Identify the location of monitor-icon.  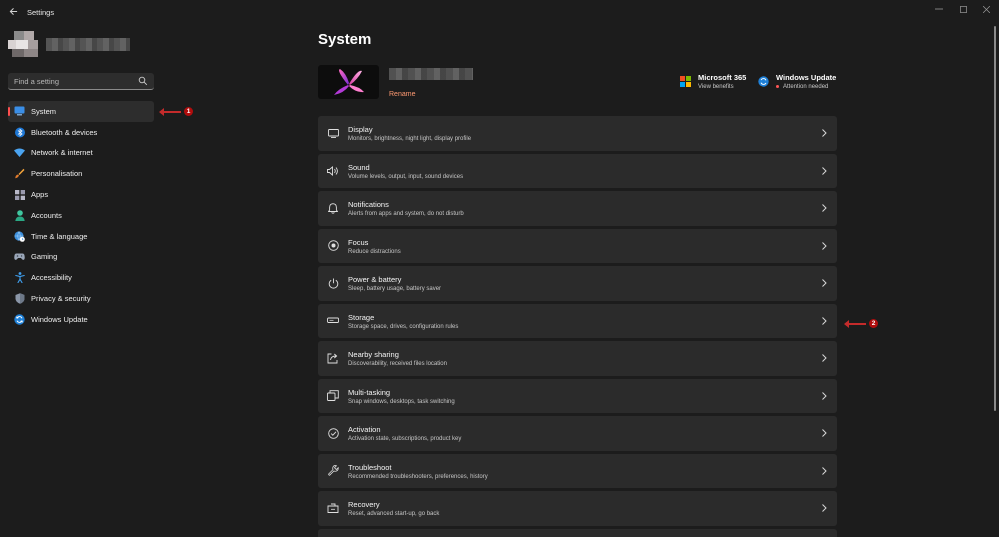
(19, 111).